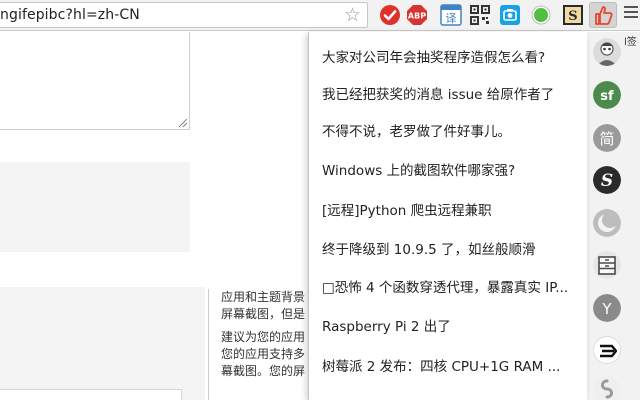 The image size is (640, 400). I want to click on s-logo-label: S, so click(607, 181).